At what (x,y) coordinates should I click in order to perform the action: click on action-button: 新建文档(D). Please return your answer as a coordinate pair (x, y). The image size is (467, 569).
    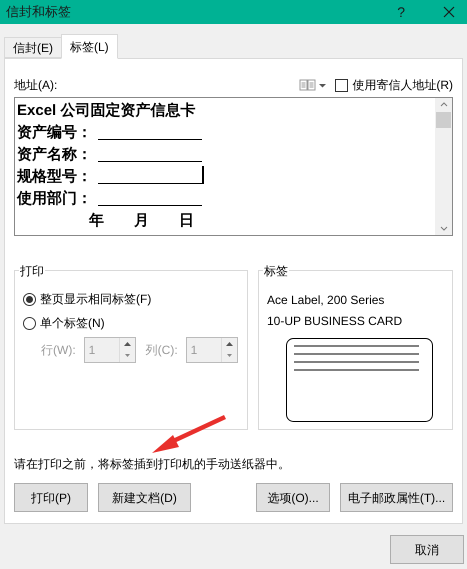
    Looking at the image, I should click on (144, 497).